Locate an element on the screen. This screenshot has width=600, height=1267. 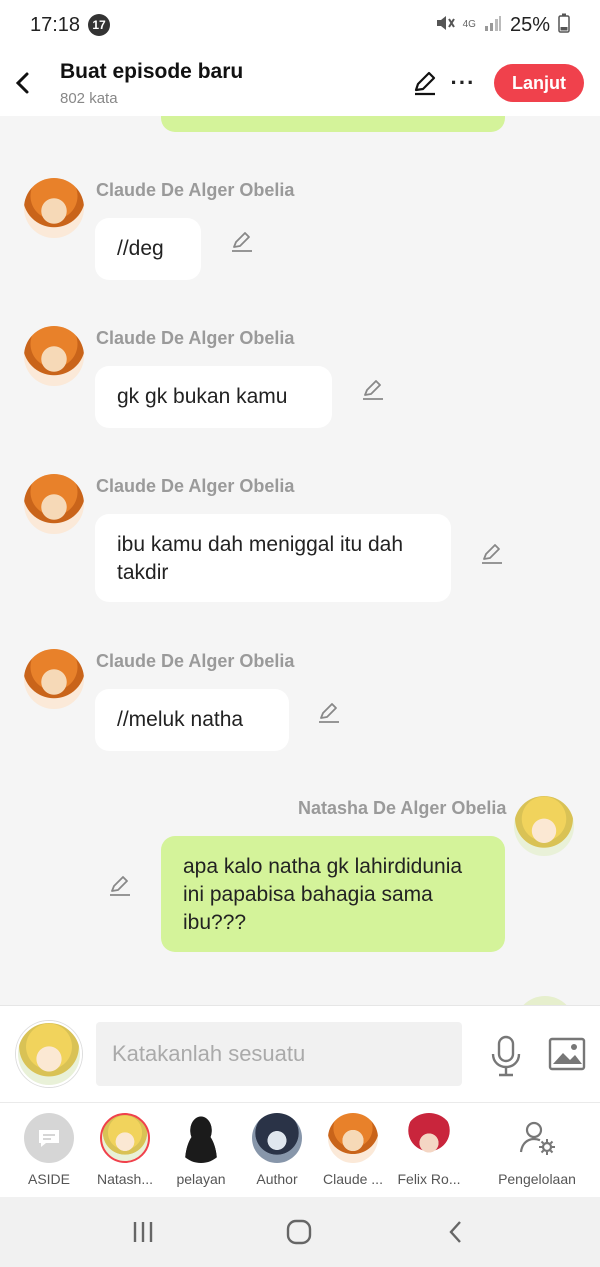
battery-percent: 25% is located at coordinates (529, 24).